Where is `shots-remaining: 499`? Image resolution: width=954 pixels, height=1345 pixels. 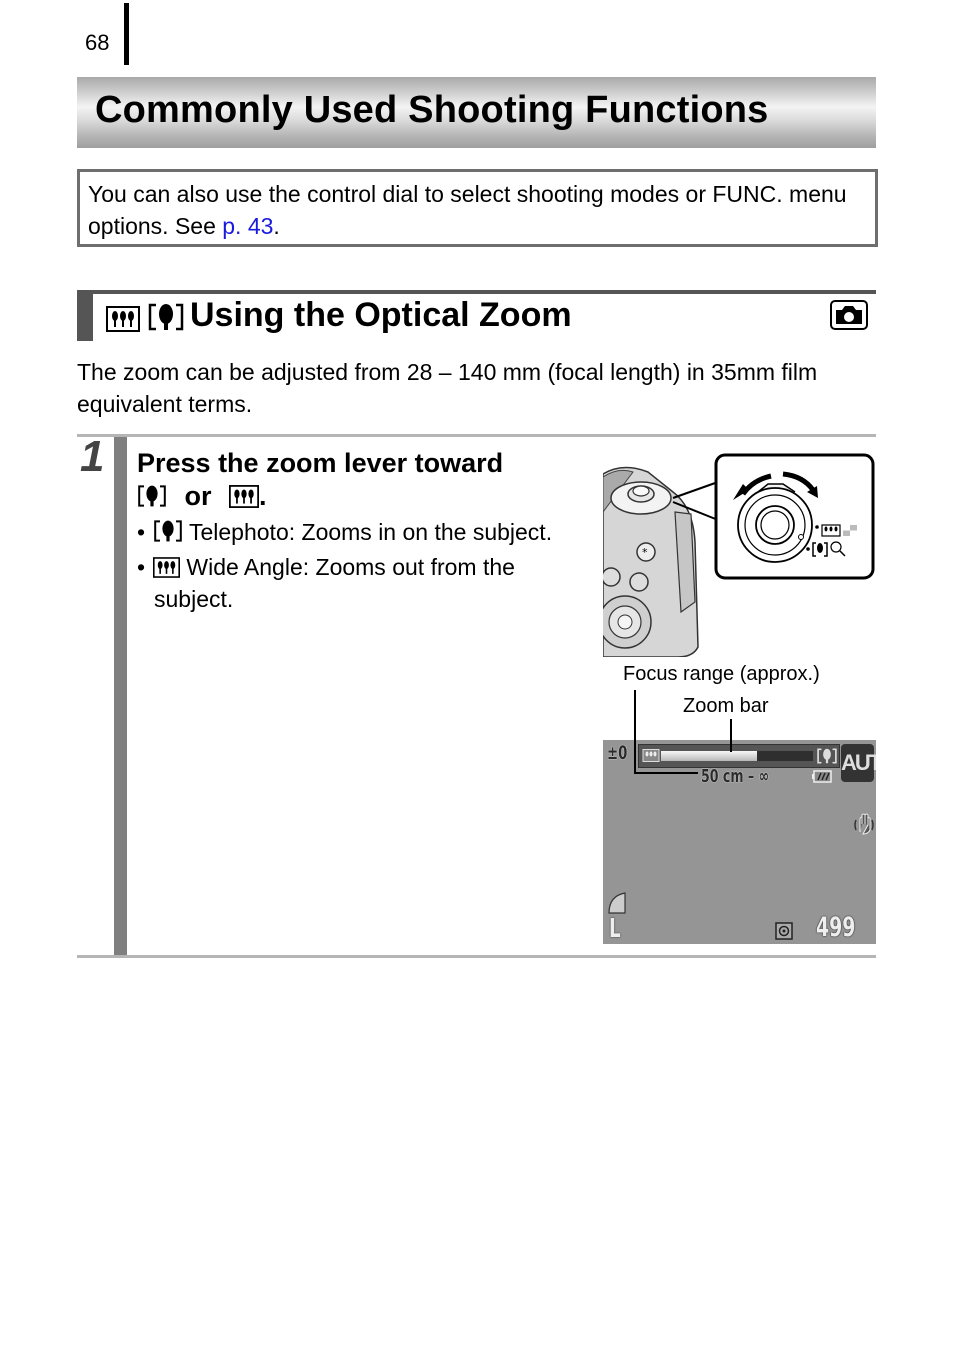
shots-remaining: 499 is located at coordinates (835, 927).